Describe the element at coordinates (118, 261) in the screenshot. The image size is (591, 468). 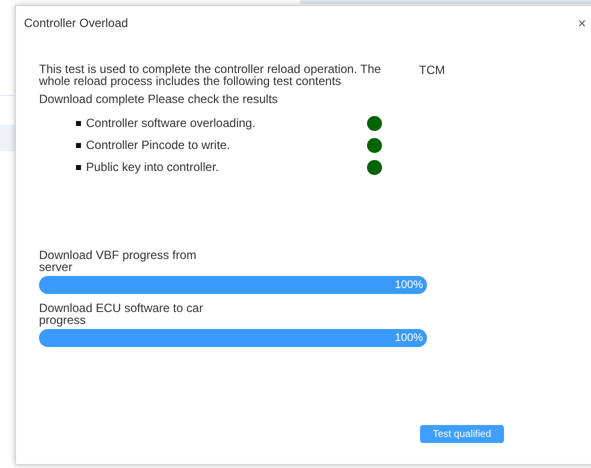
I see `progress-label: Download VBF progress from server` at that location.